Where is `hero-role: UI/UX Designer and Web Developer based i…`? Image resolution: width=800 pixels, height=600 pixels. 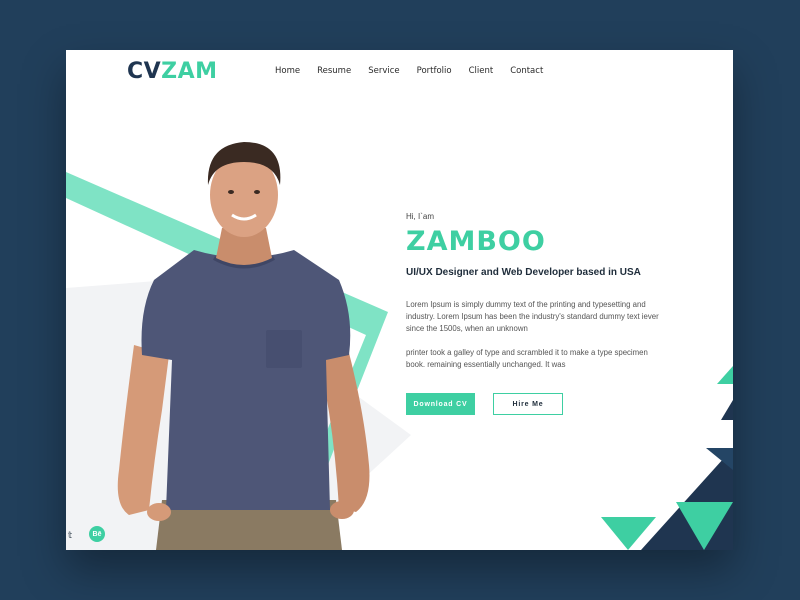 hero-role: UI/UX Designer and Web Developer based i… is located at coordinates (523, 272).